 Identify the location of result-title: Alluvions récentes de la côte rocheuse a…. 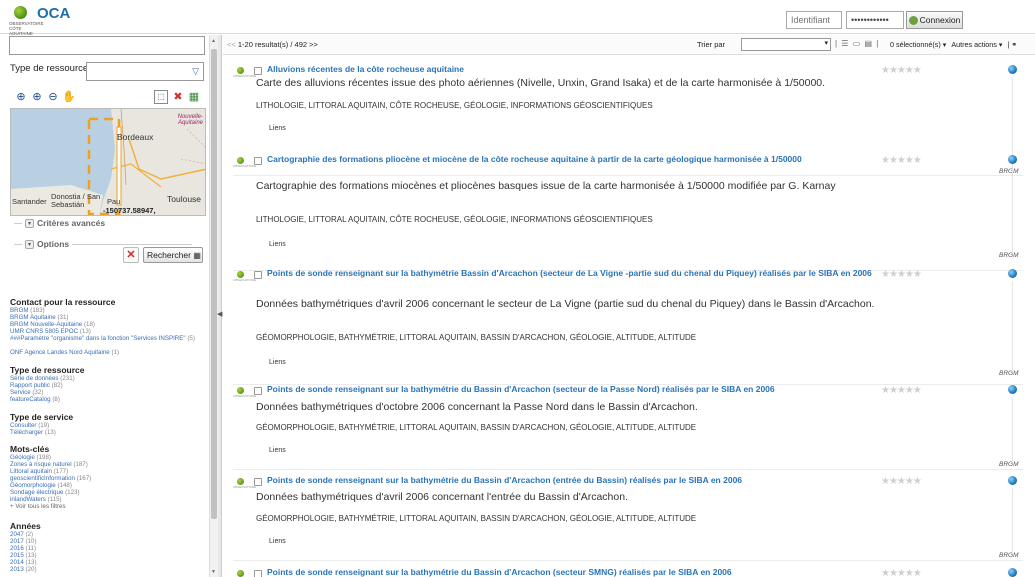
(572, 69).